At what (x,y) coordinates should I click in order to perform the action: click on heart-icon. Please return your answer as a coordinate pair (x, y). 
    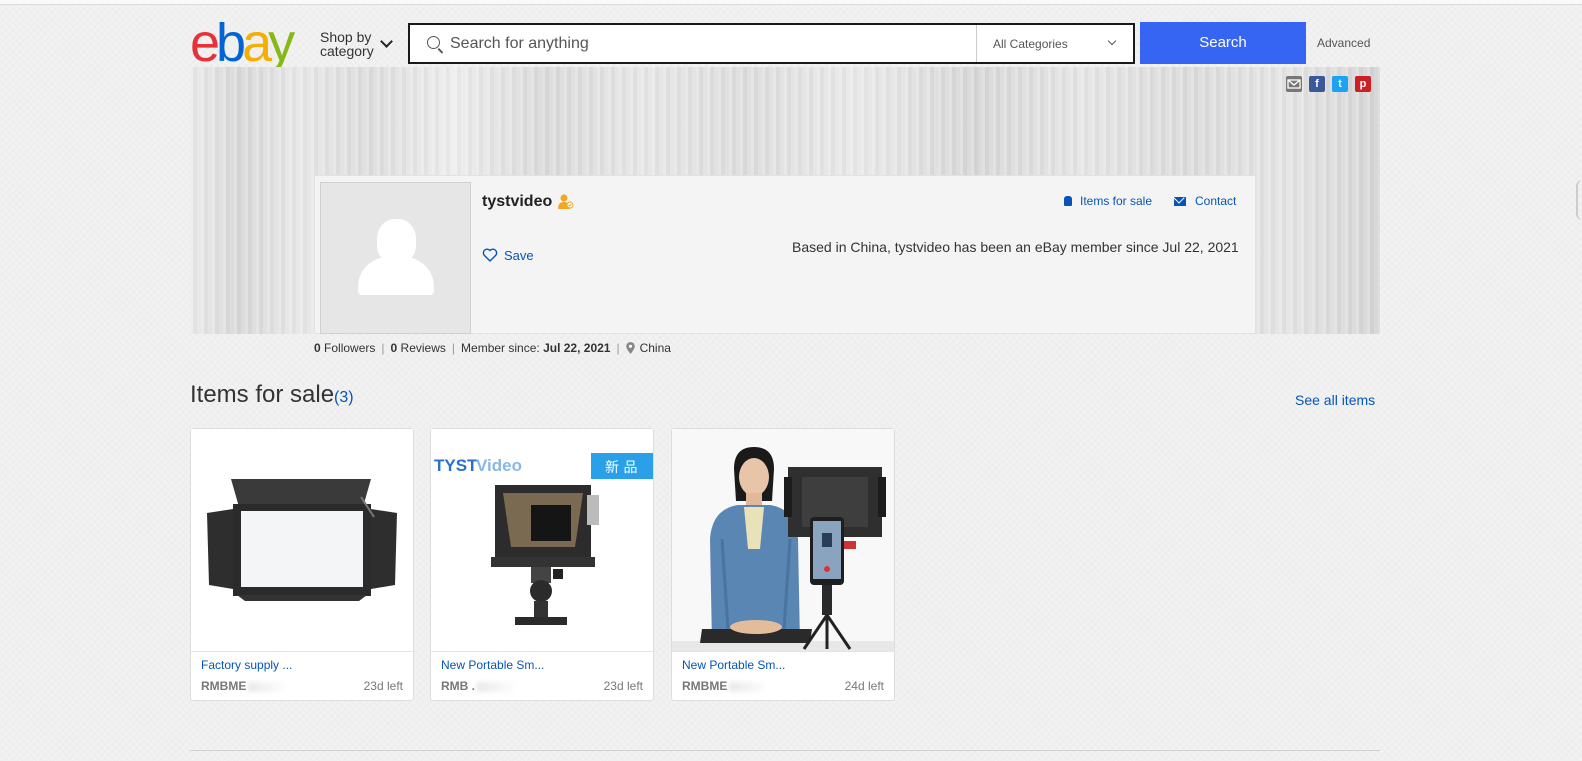
    Looking at the image, I should click on (490, 255).